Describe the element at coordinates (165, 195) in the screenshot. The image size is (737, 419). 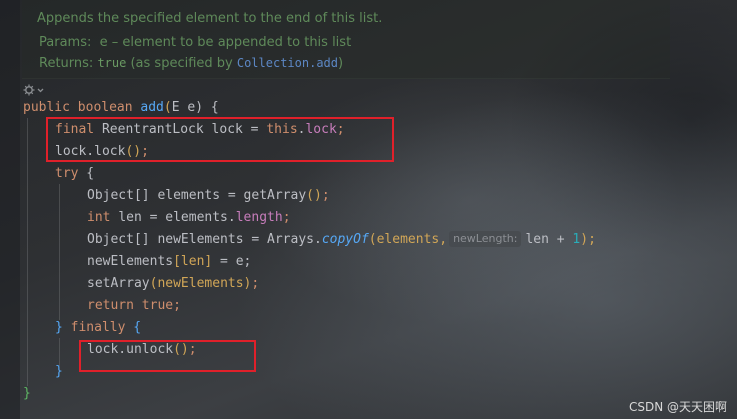
I see `tok-text: Object[] elements =` at that location.